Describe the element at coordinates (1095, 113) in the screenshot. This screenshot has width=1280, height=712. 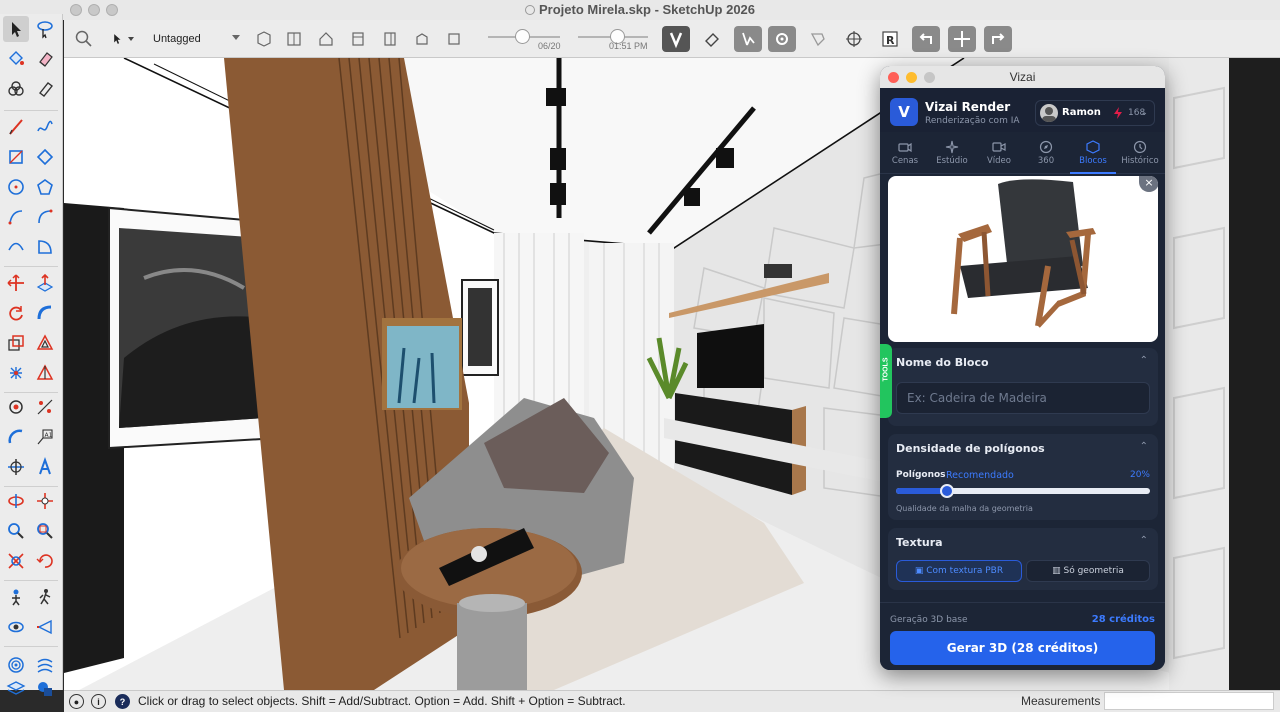
I see `user-menu: Ramon 168 ⌄` at that location.